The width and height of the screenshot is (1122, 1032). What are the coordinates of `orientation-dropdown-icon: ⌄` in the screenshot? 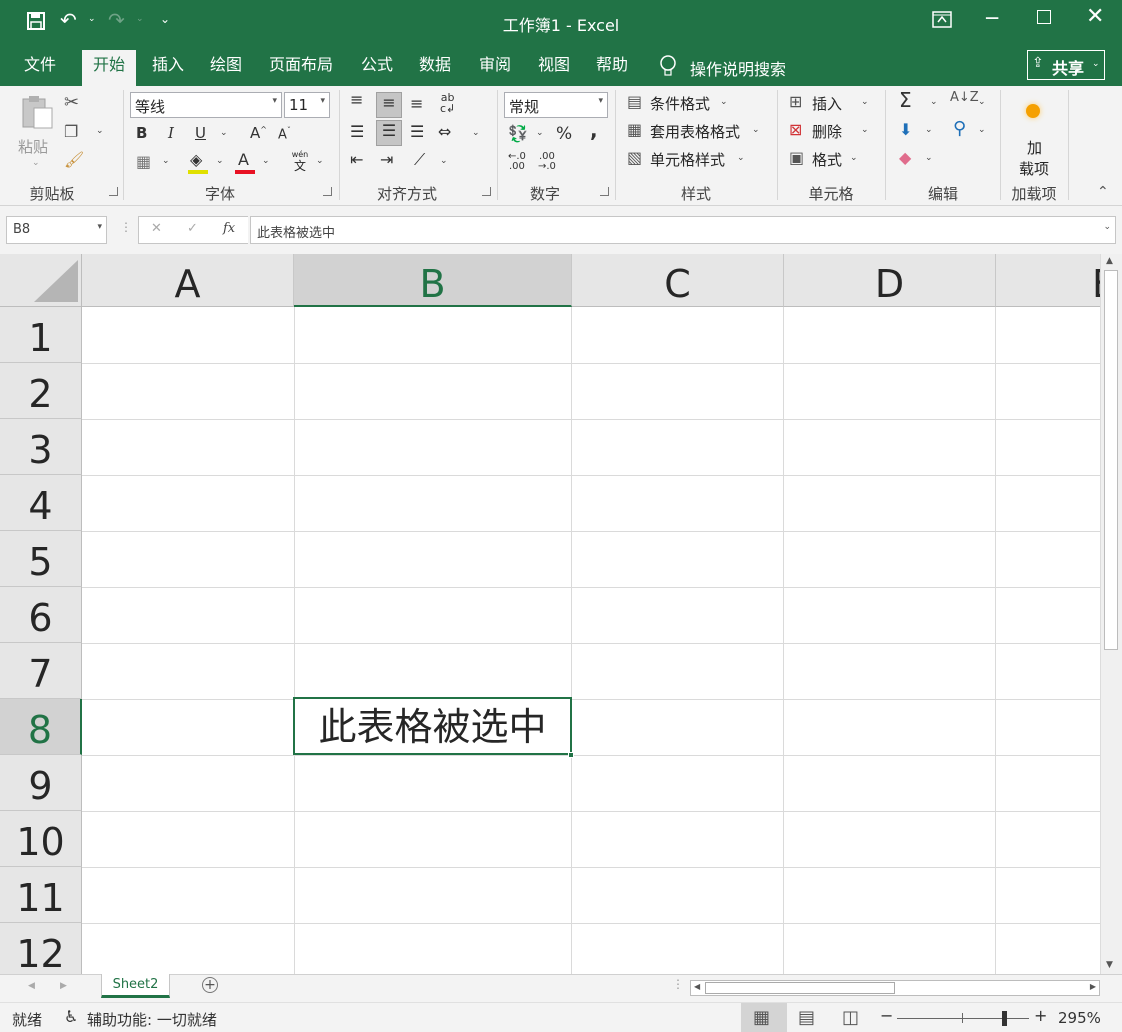 It's located at (444, 161).